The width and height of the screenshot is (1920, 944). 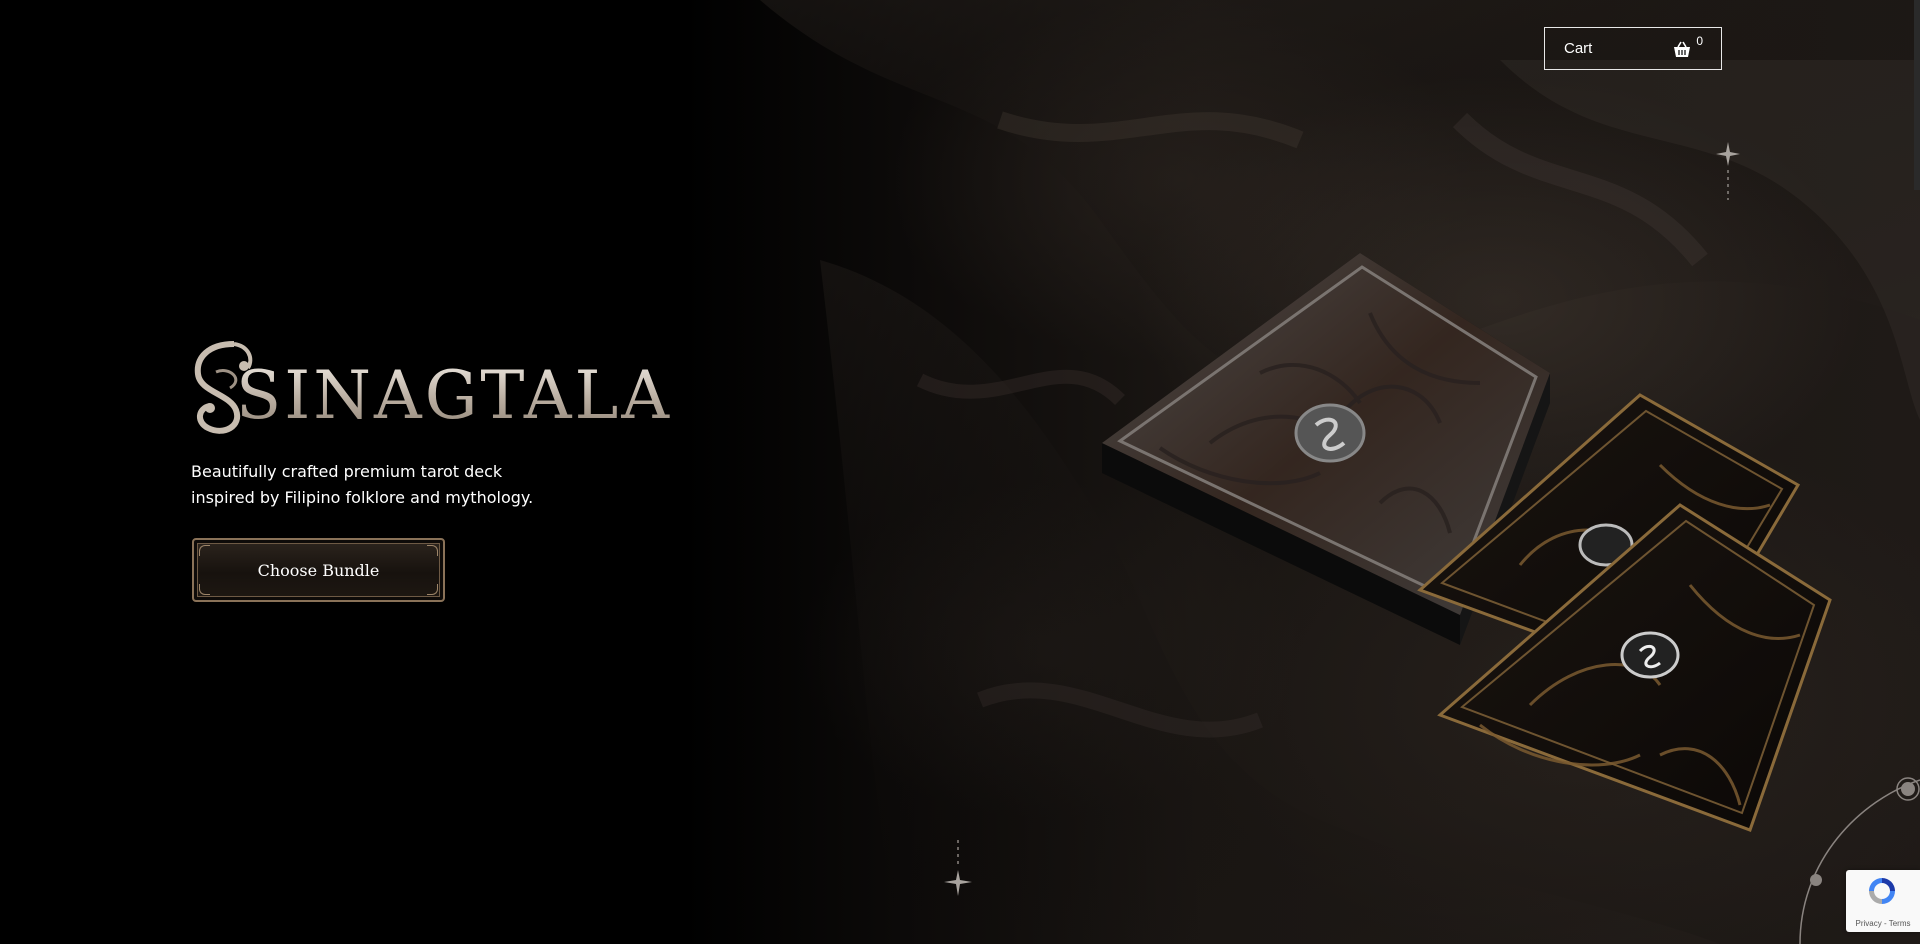 What do you see at coordinates (1917, 95) in the screenshot?
I see `scrollbar` at bounding box center [1917, 95].